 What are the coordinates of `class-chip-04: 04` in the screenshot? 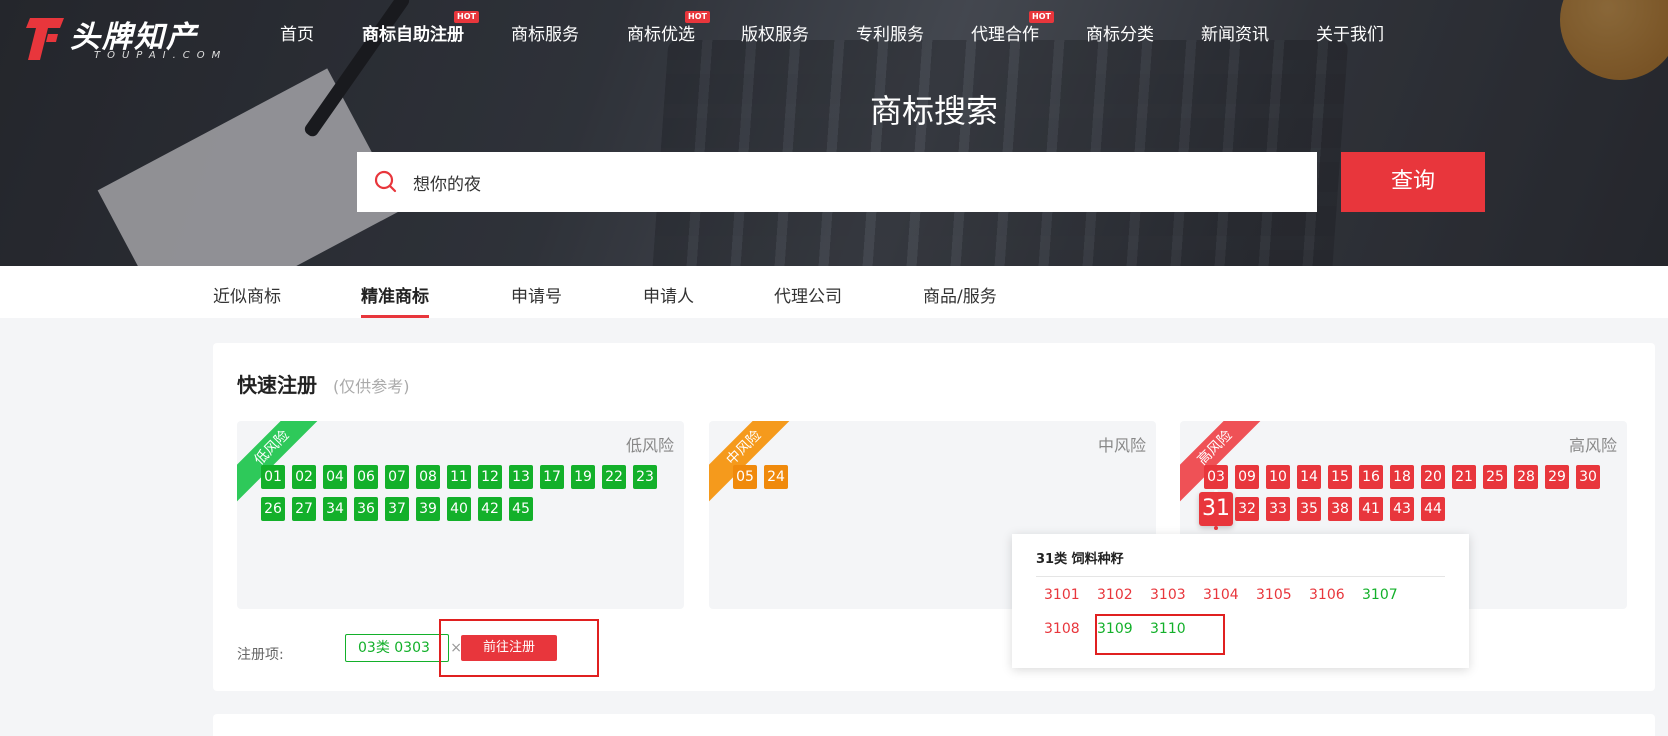 It's located at (335, 477).